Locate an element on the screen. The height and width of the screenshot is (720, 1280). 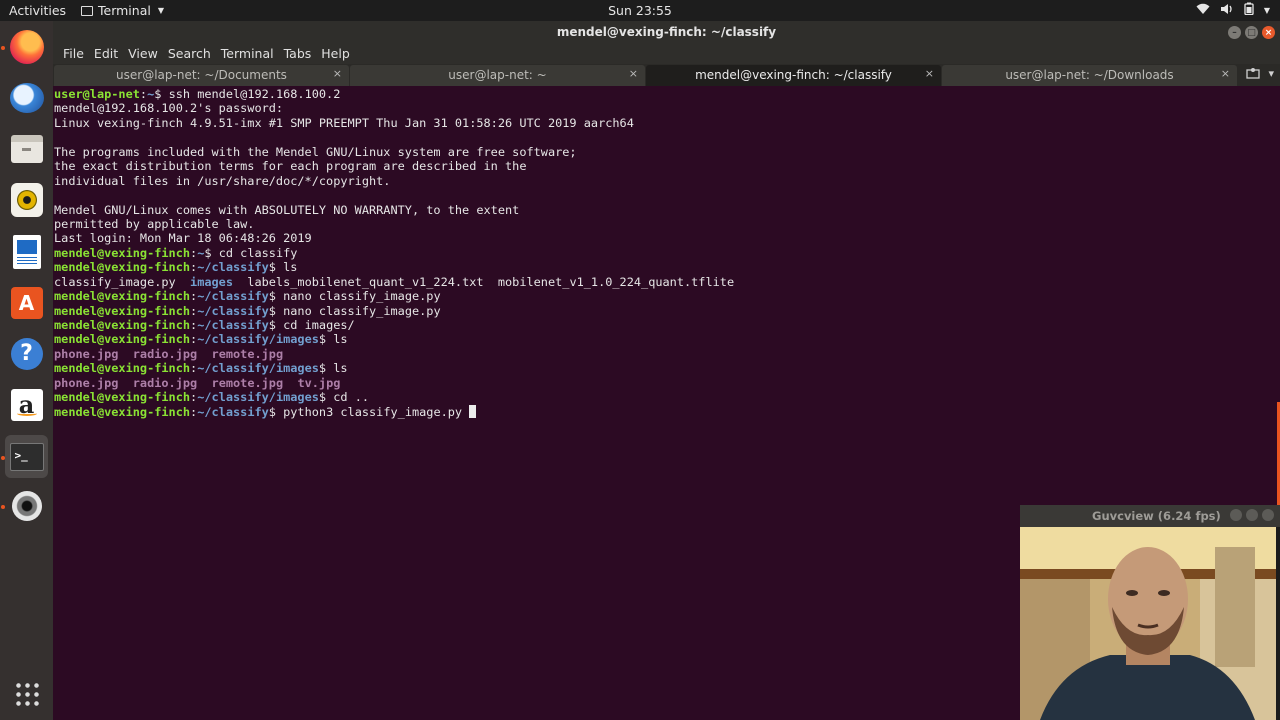
dock-help: ? is located at coordinates (26, 353).